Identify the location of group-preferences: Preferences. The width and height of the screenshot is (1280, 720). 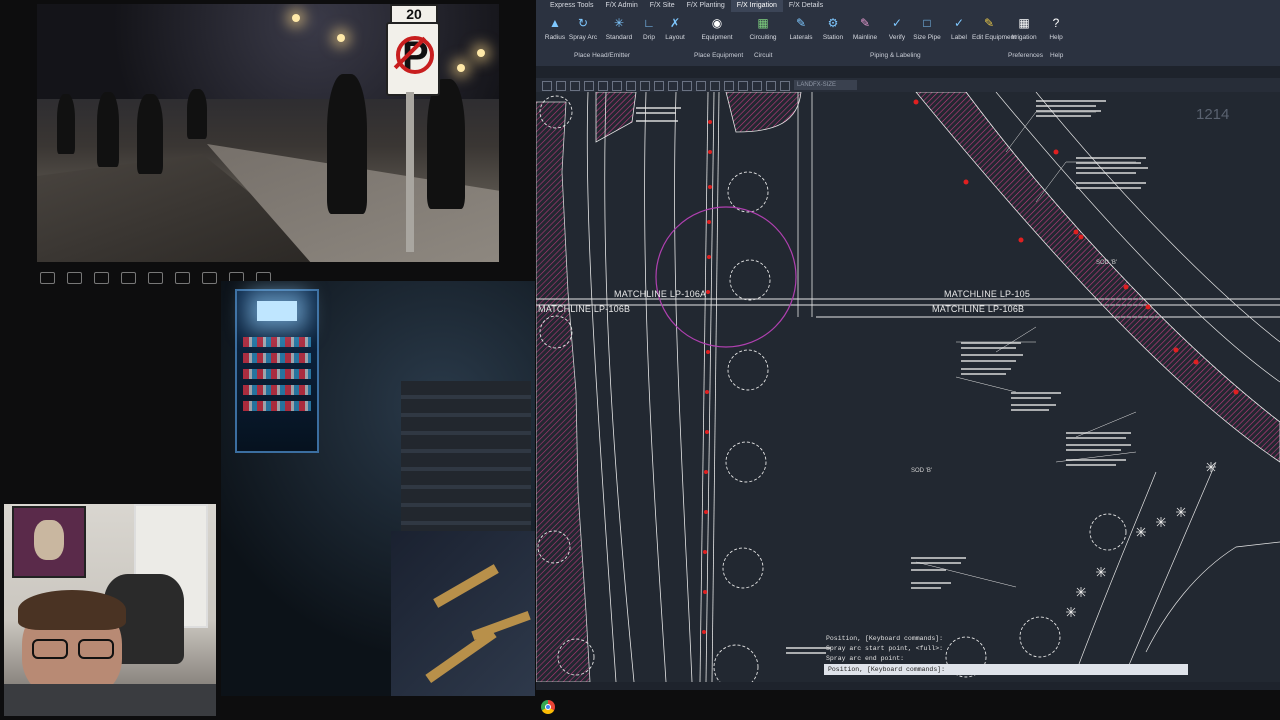
(1026, 55).